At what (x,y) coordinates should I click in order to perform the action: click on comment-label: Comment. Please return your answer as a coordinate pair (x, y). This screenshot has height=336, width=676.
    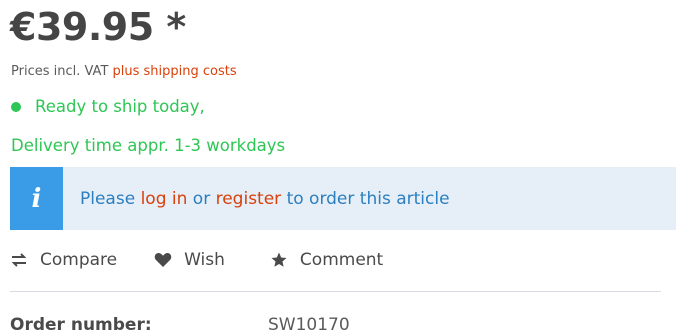
    Looking at the image, I should click on (341, 260).